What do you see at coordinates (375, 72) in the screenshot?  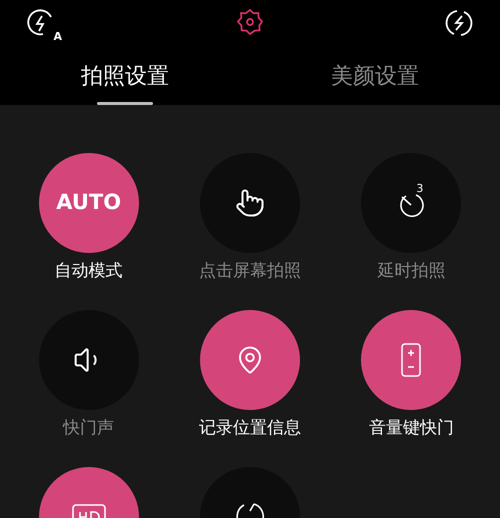 I see `tab: 美颜设置` at bounding box center [375, 72].